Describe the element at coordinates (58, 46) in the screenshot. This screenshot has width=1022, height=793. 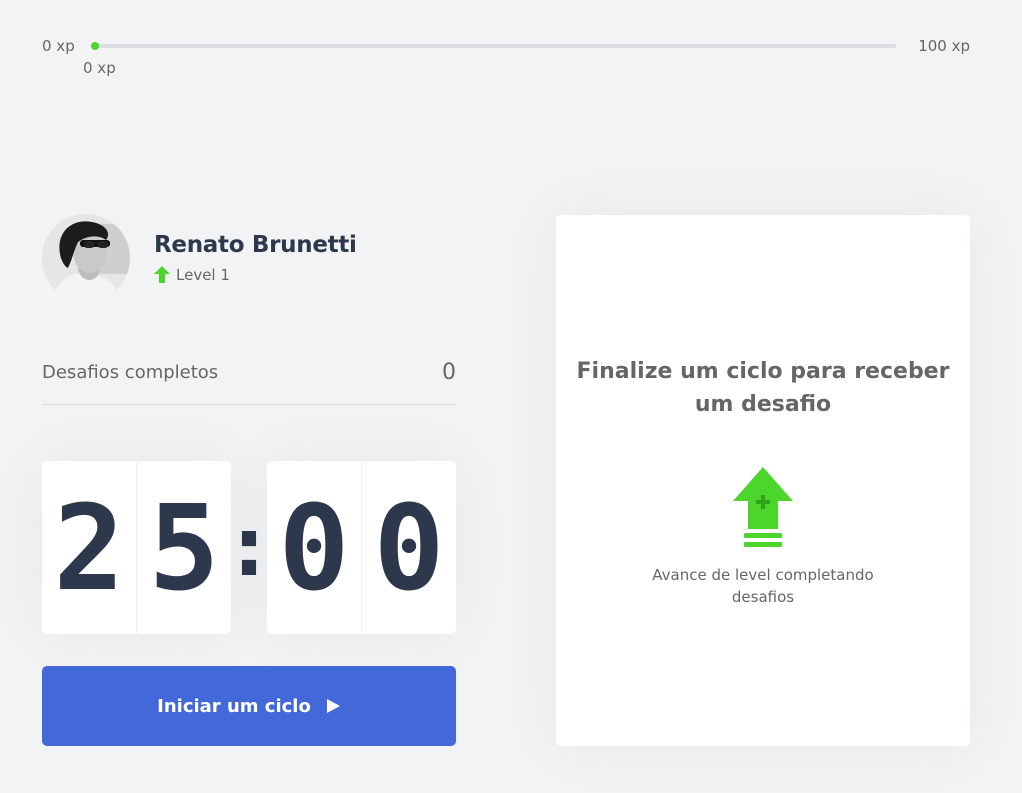
I see `xp-min-label: 0 xp` at that location.